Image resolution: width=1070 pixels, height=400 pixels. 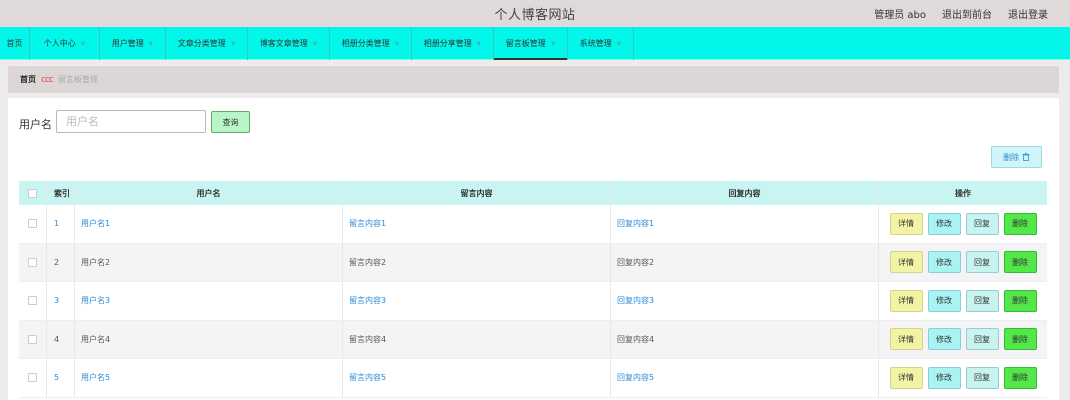 I want to click on select-all-checkbox, so click(x=32, y=193).